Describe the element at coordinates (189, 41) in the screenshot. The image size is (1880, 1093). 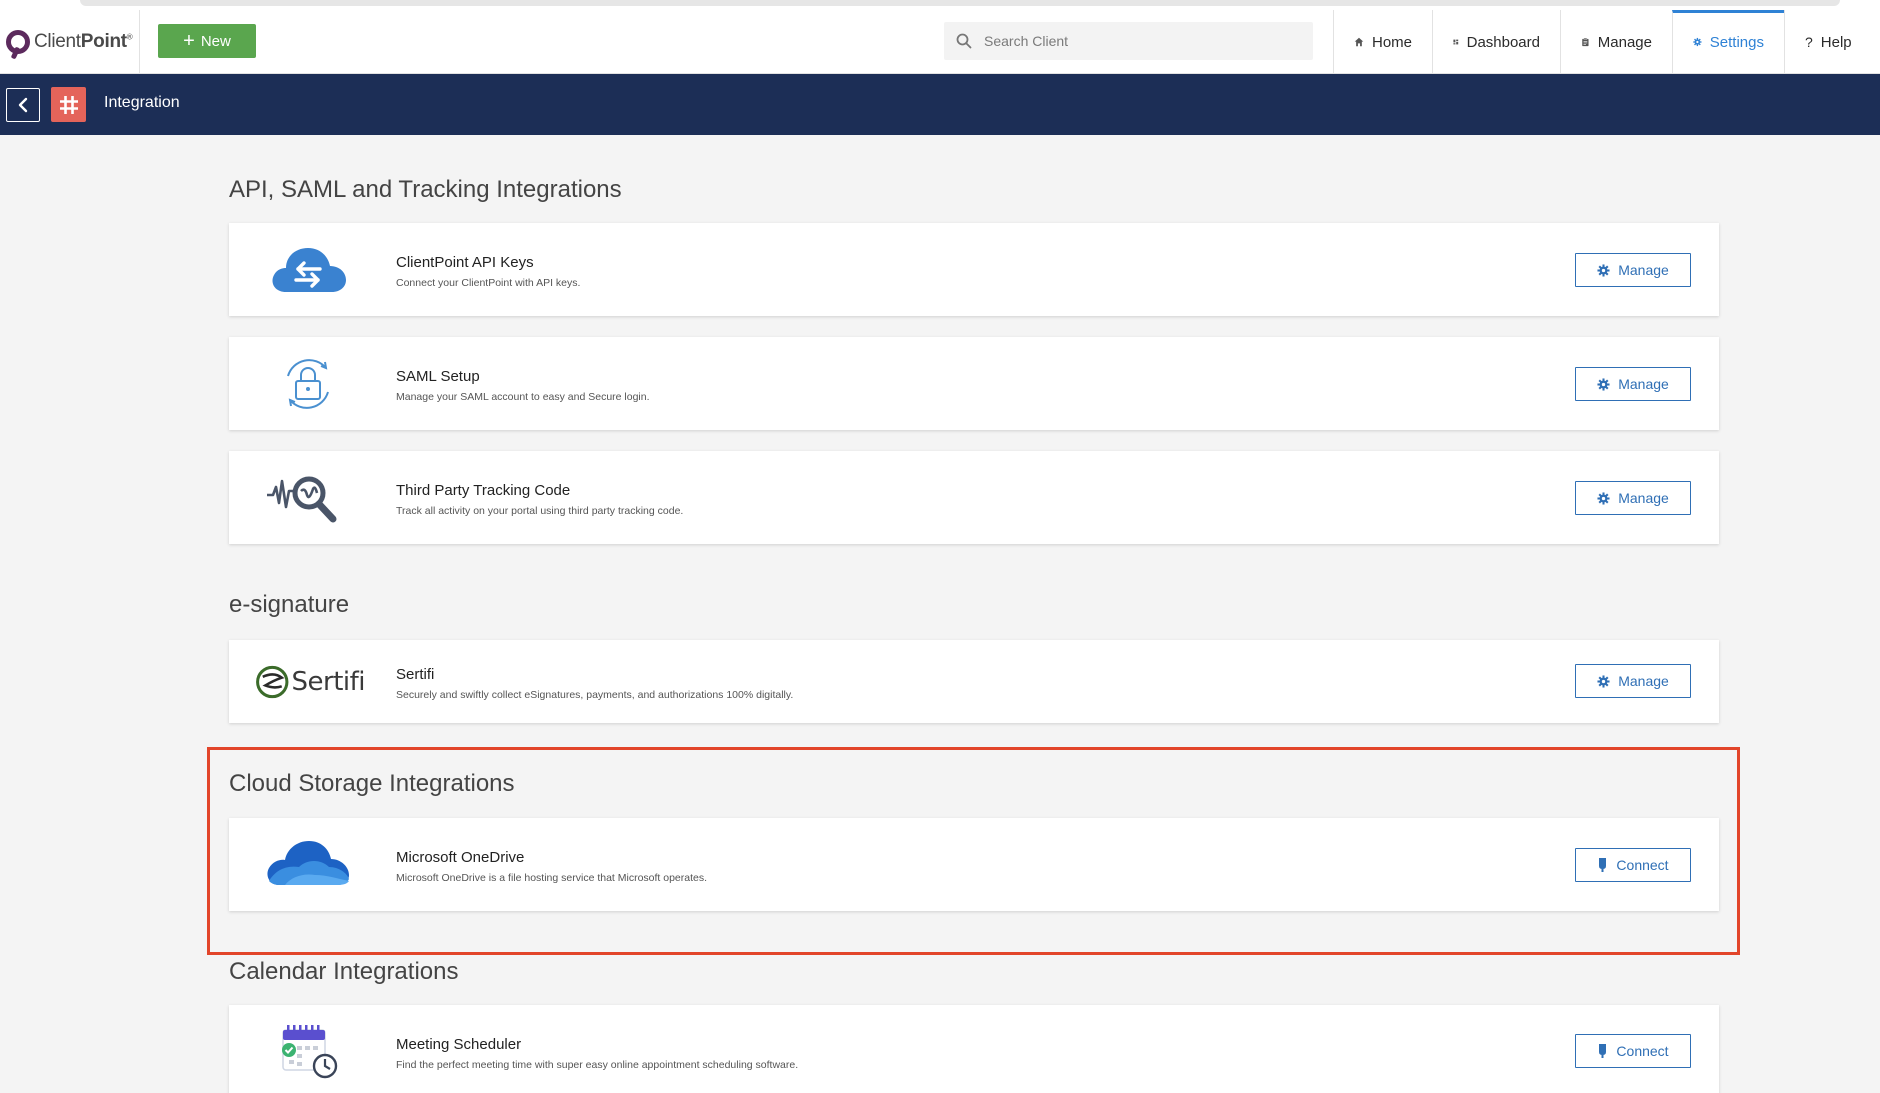
I see `plus-icon: +` at that location.